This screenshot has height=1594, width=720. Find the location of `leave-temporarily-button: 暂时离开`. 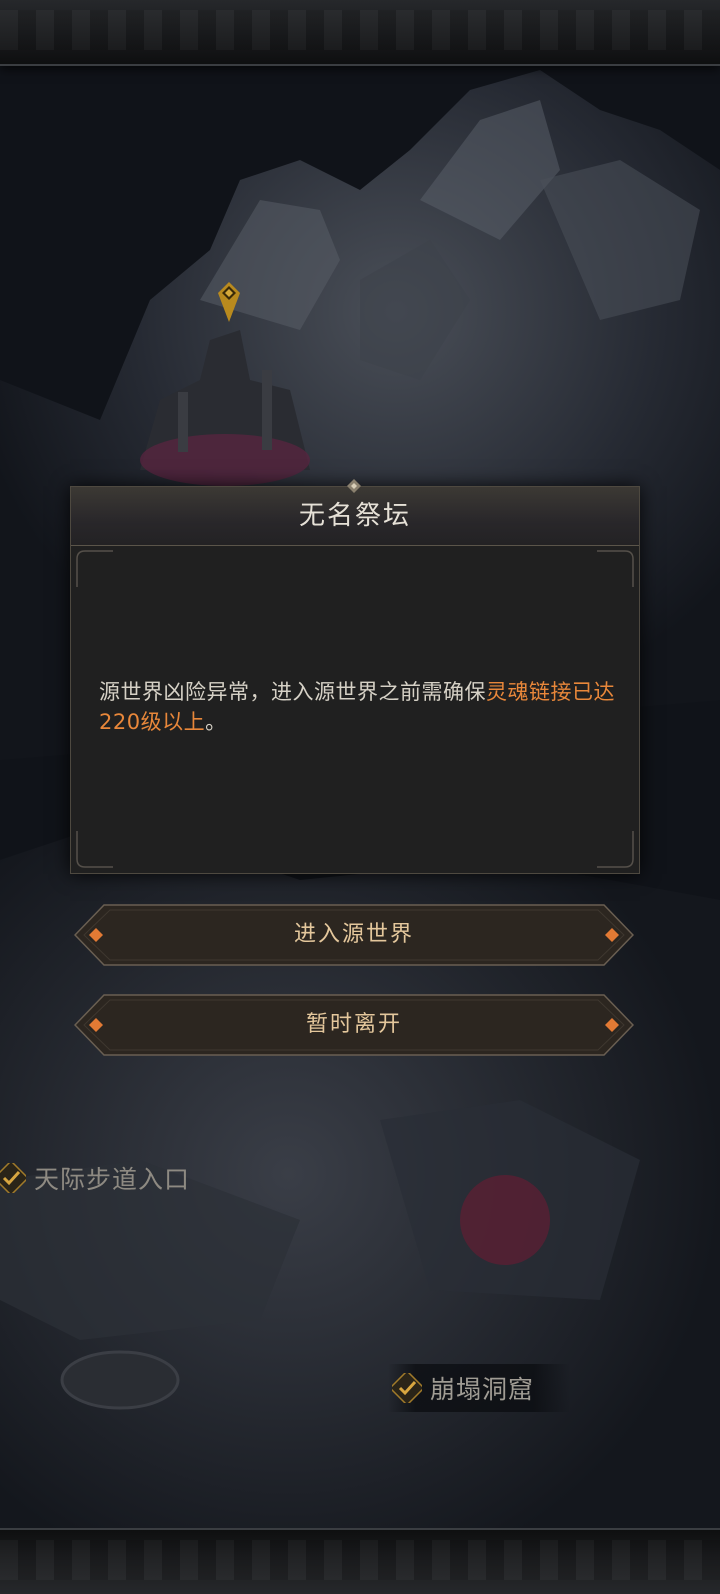

leave-temporarily-button: 暂时离开 is located at coordinates (354, 1025).